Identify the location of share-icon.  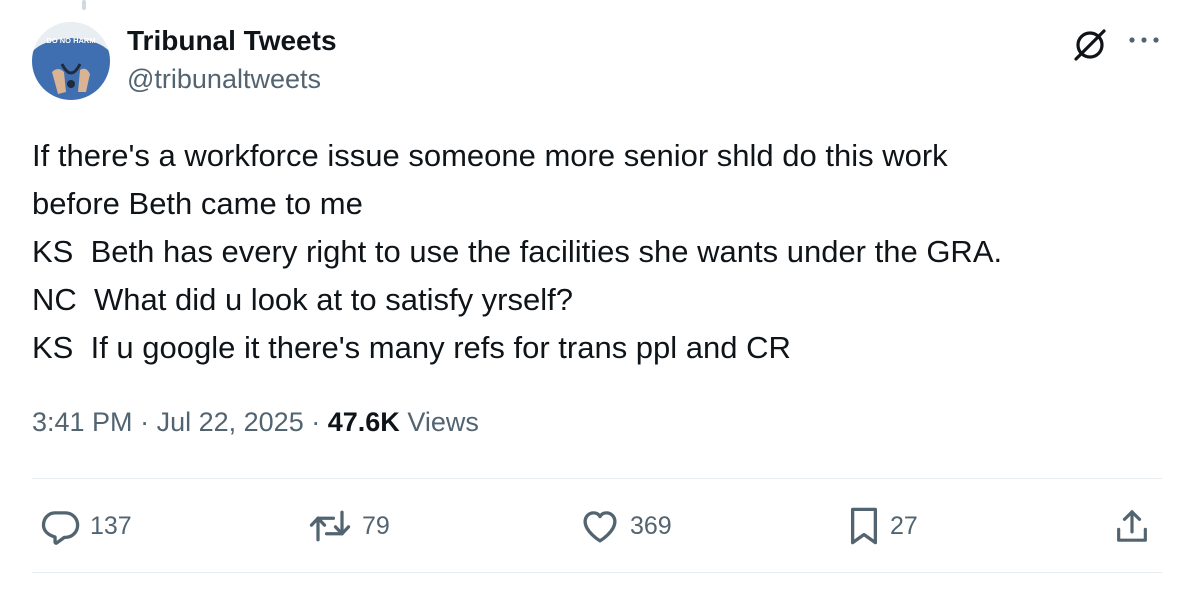
(1132, 526).